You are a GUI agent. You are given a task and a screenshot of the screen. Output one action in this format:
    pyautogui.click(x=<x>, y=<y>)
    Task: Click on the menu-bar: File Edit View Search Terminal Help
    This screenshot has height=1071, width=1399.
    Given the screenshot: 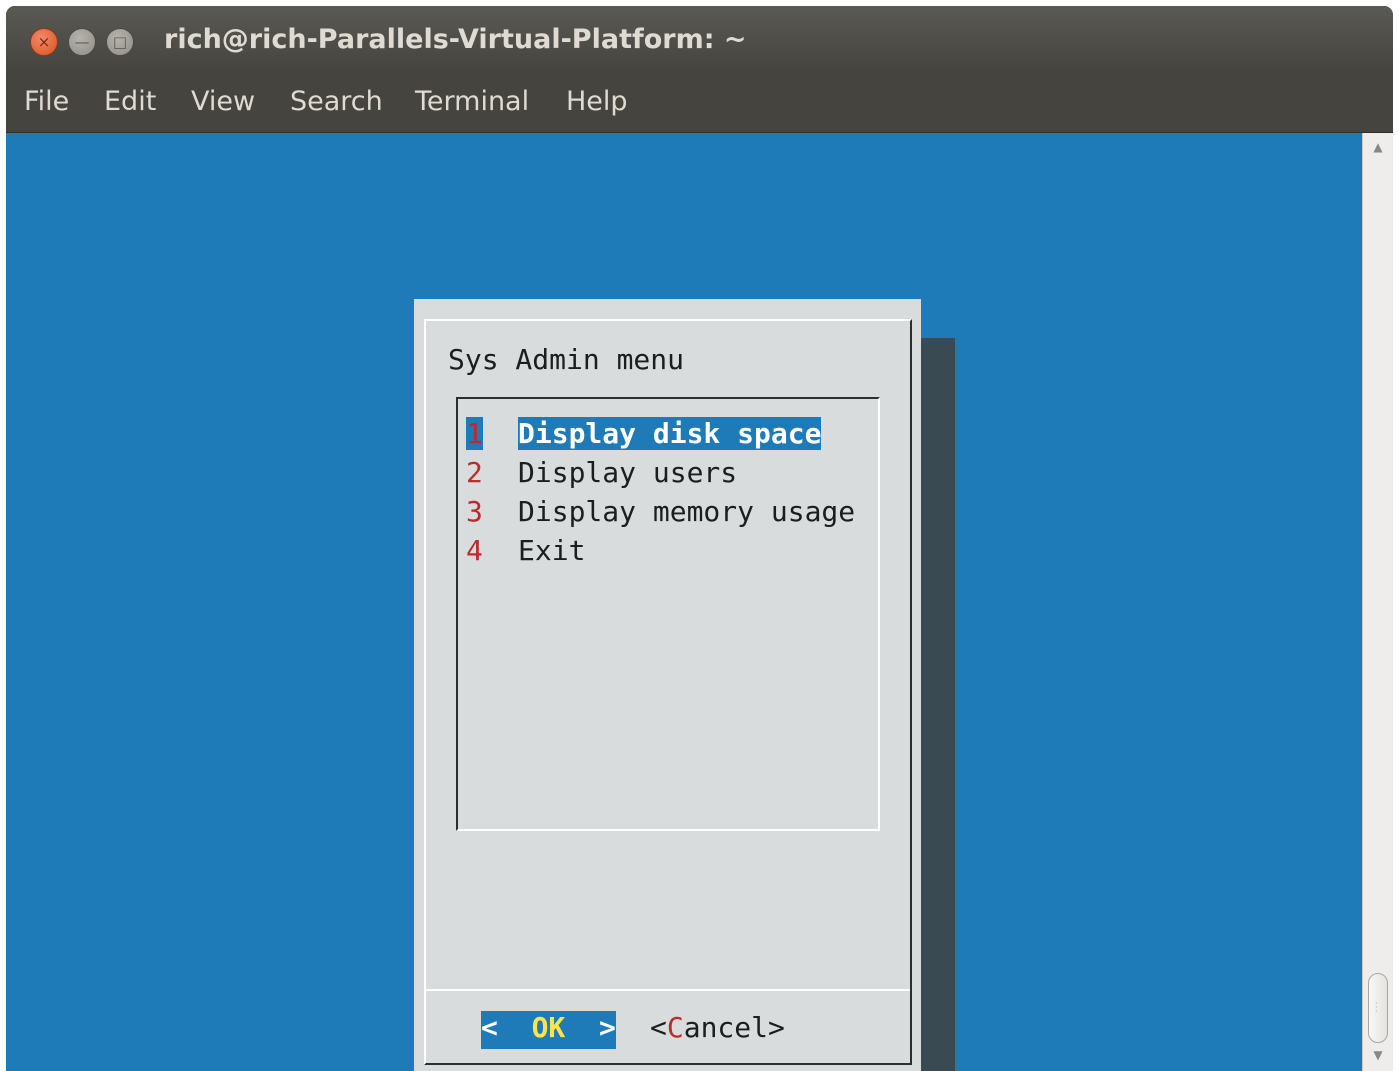 What is the action you would take?
    pyautogui.click(x=699, y=103)
    